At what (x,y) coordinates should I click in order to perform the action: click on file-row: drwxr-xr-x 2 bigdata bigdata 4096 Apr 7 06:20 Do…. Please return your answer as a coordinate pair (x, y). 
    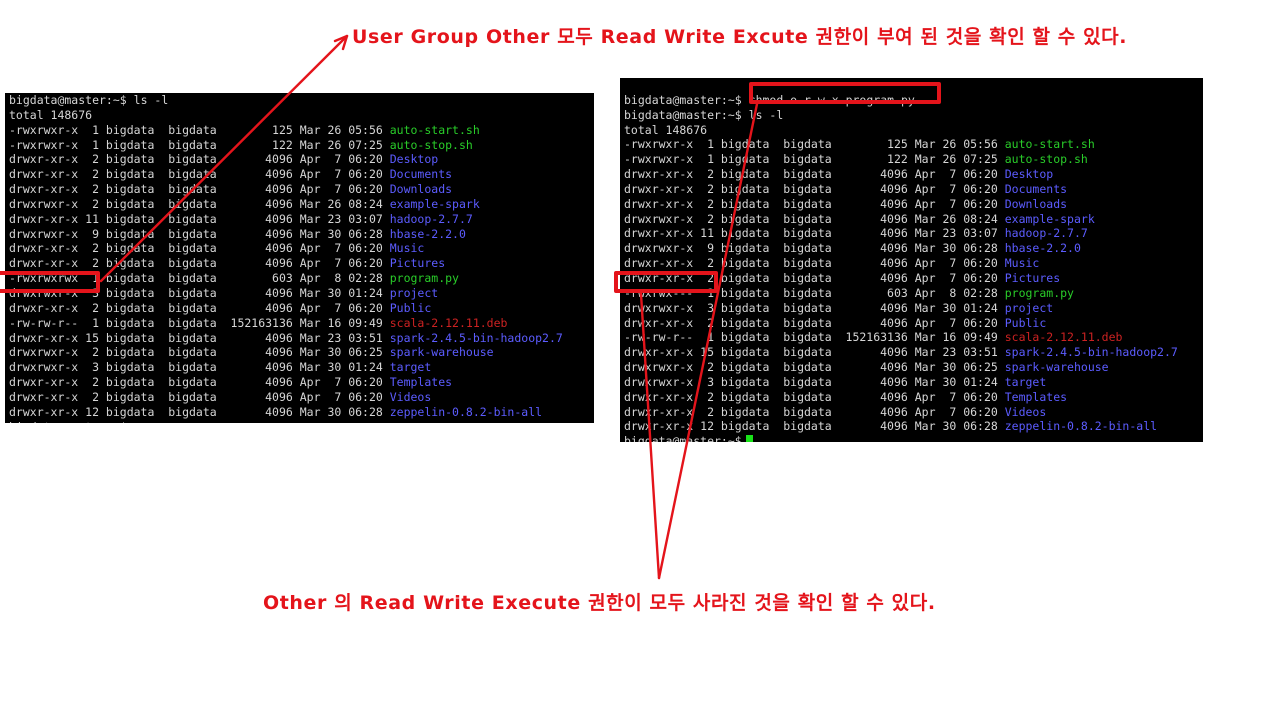
    Looking at the image, I should click on (911, 204).